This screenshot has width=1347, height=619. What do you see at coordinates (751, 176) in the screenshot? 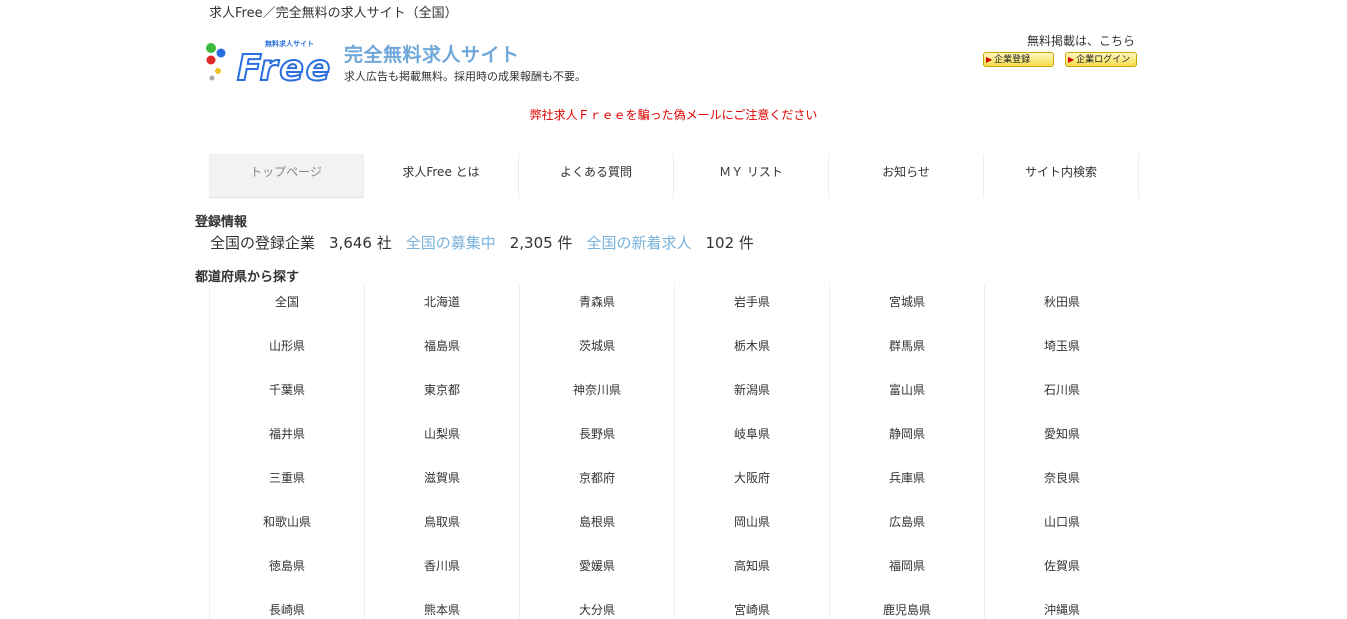
I see `nav-my-list: ＭＹ リスト` at bounding box center [751, 176].